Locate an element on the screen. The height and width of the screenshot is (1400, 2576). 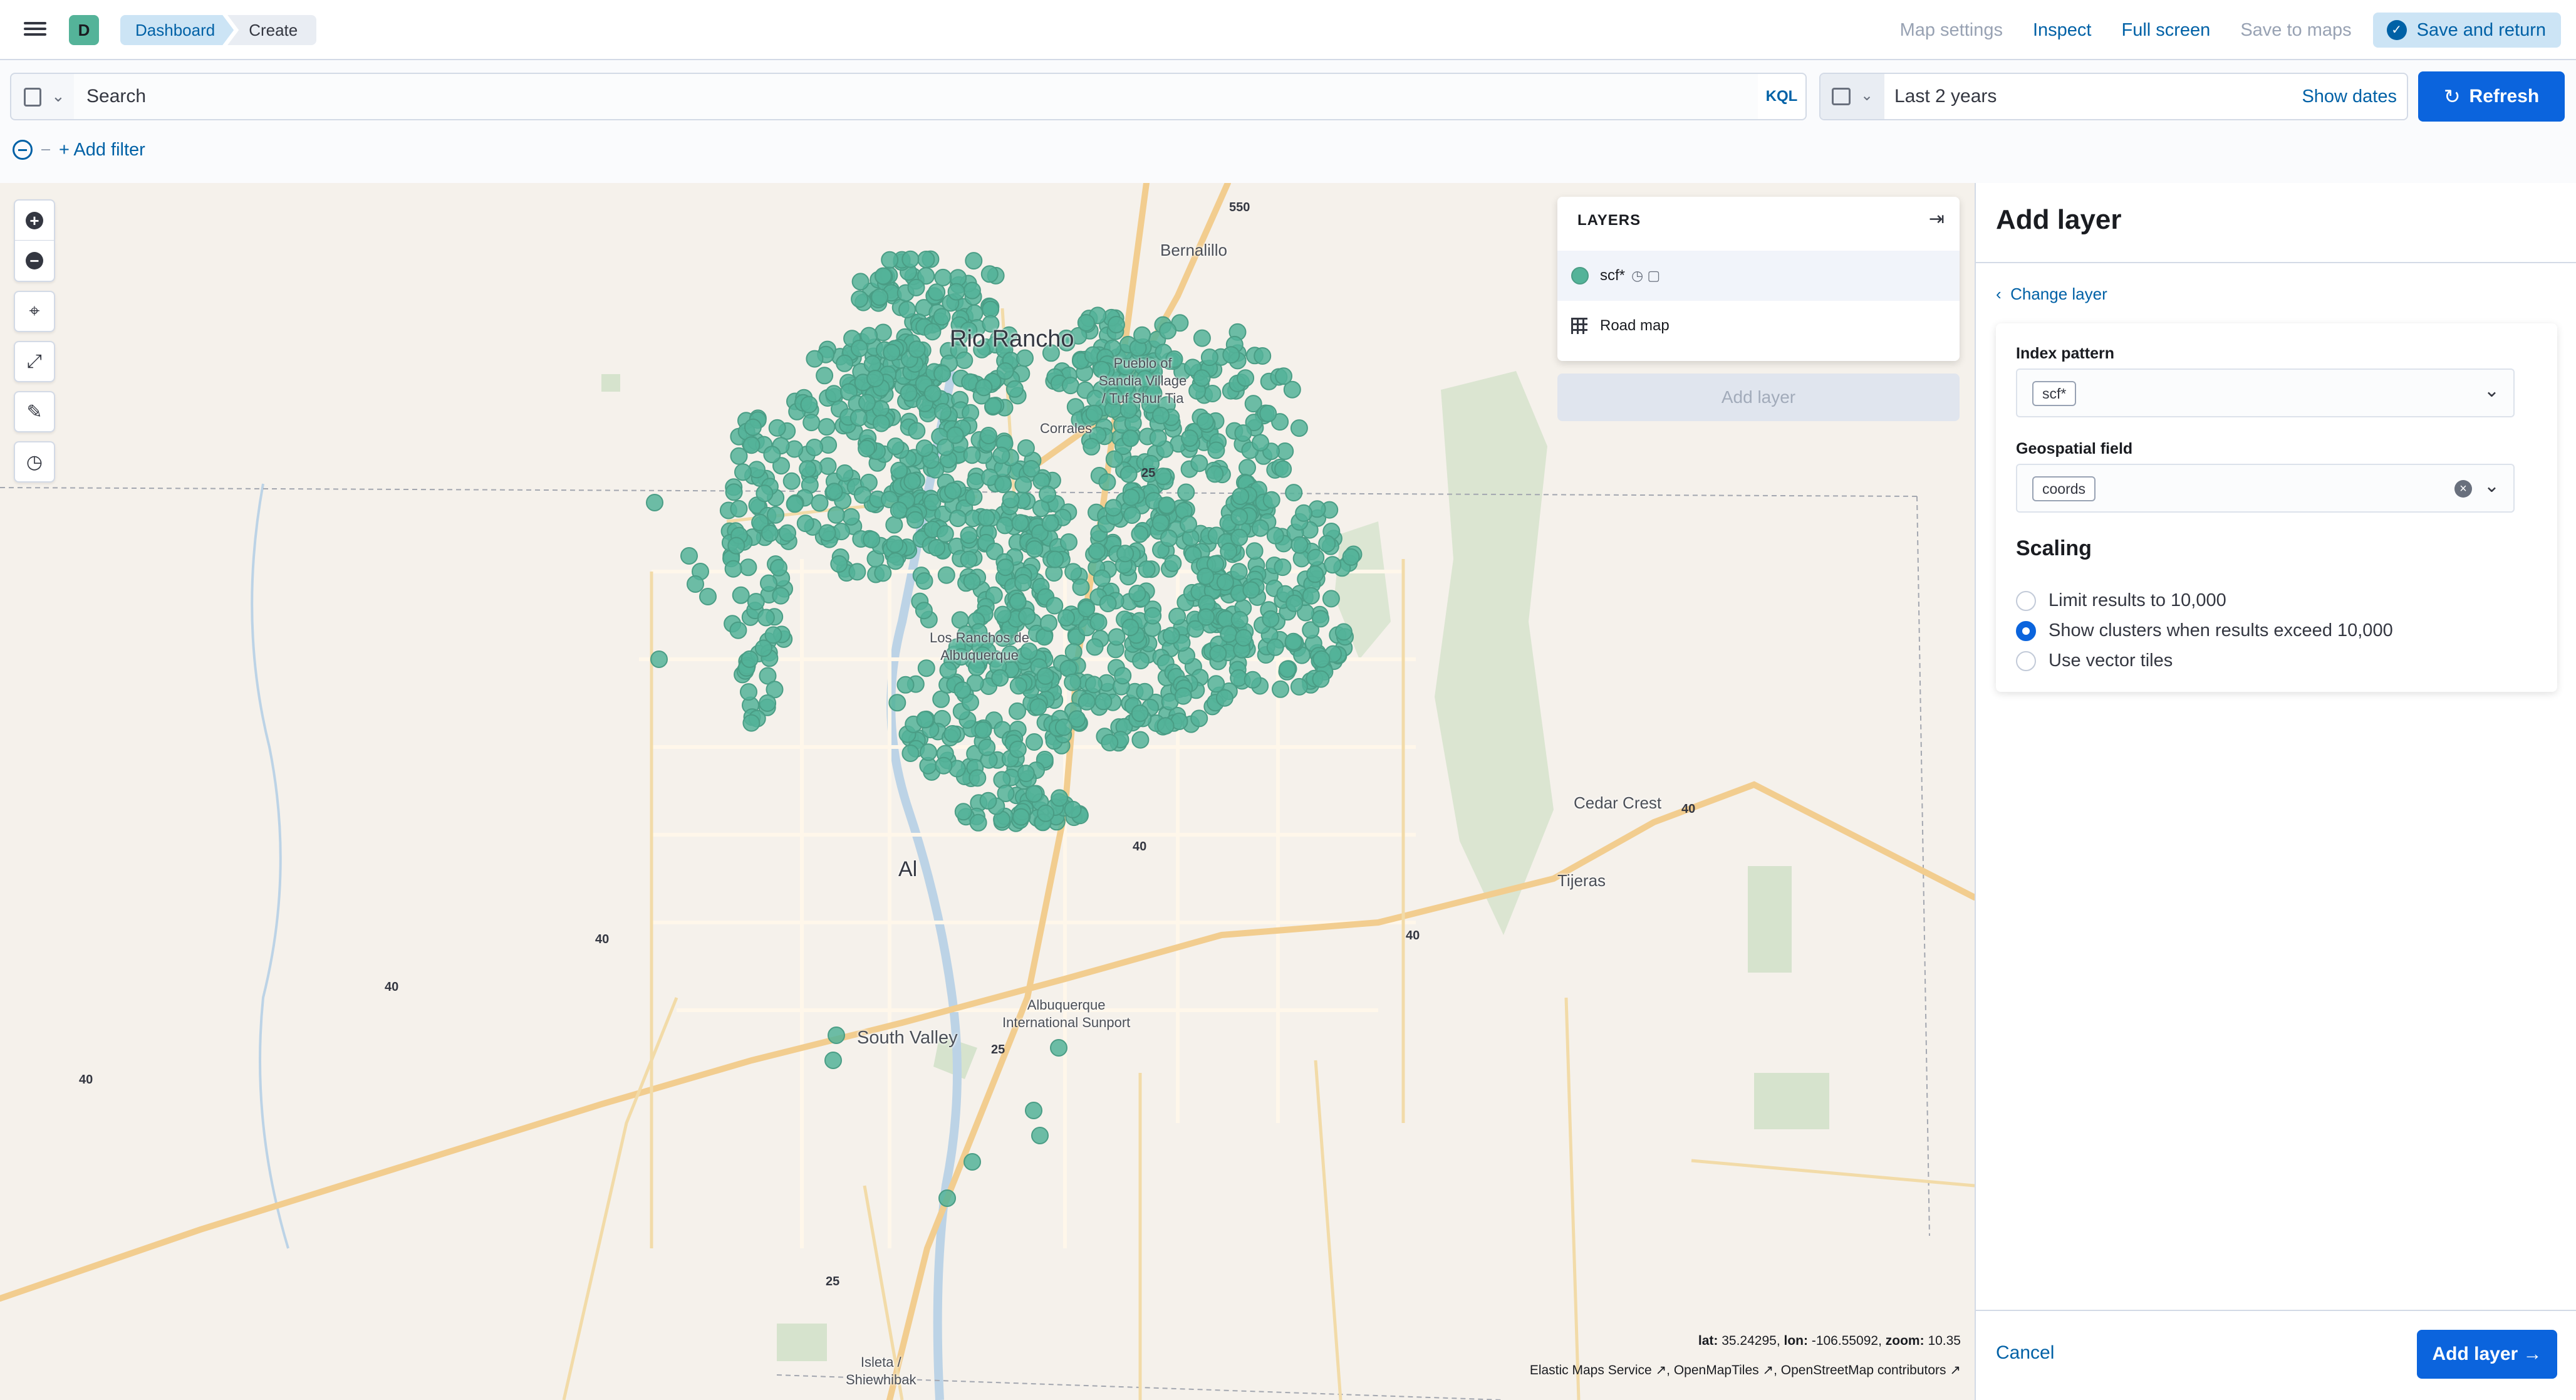
date-range-text: Last 2 years is located at coordinates (1945, 96).